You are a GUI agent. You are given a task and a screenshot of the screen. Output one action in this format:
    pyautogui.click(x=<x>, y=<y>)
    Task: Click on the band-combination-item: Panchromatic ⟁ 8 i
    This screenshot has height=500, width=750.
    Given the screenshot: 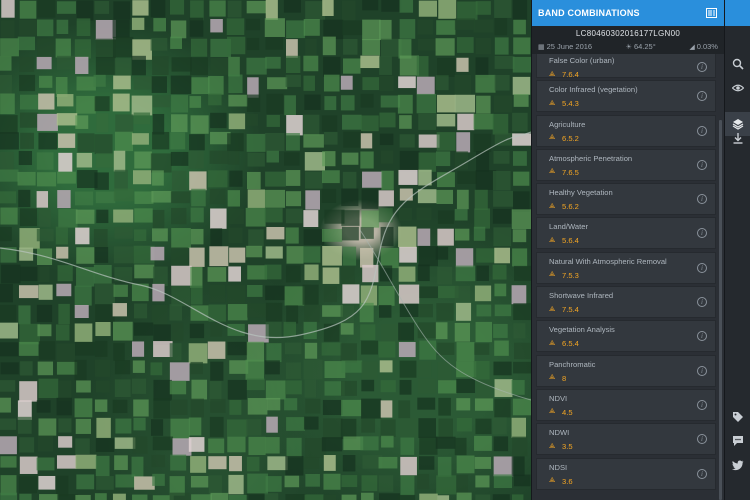 What is the action you would take?
    pyautogui.click(x=626, y=370)
    